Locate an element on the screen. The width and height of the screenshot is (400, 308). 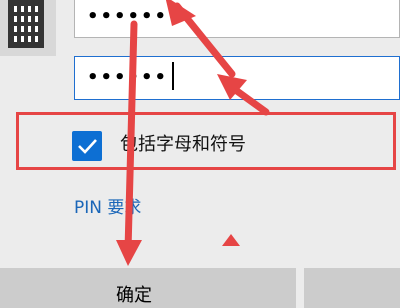
annotation-small-triangle is located at coordinates (231, 240).